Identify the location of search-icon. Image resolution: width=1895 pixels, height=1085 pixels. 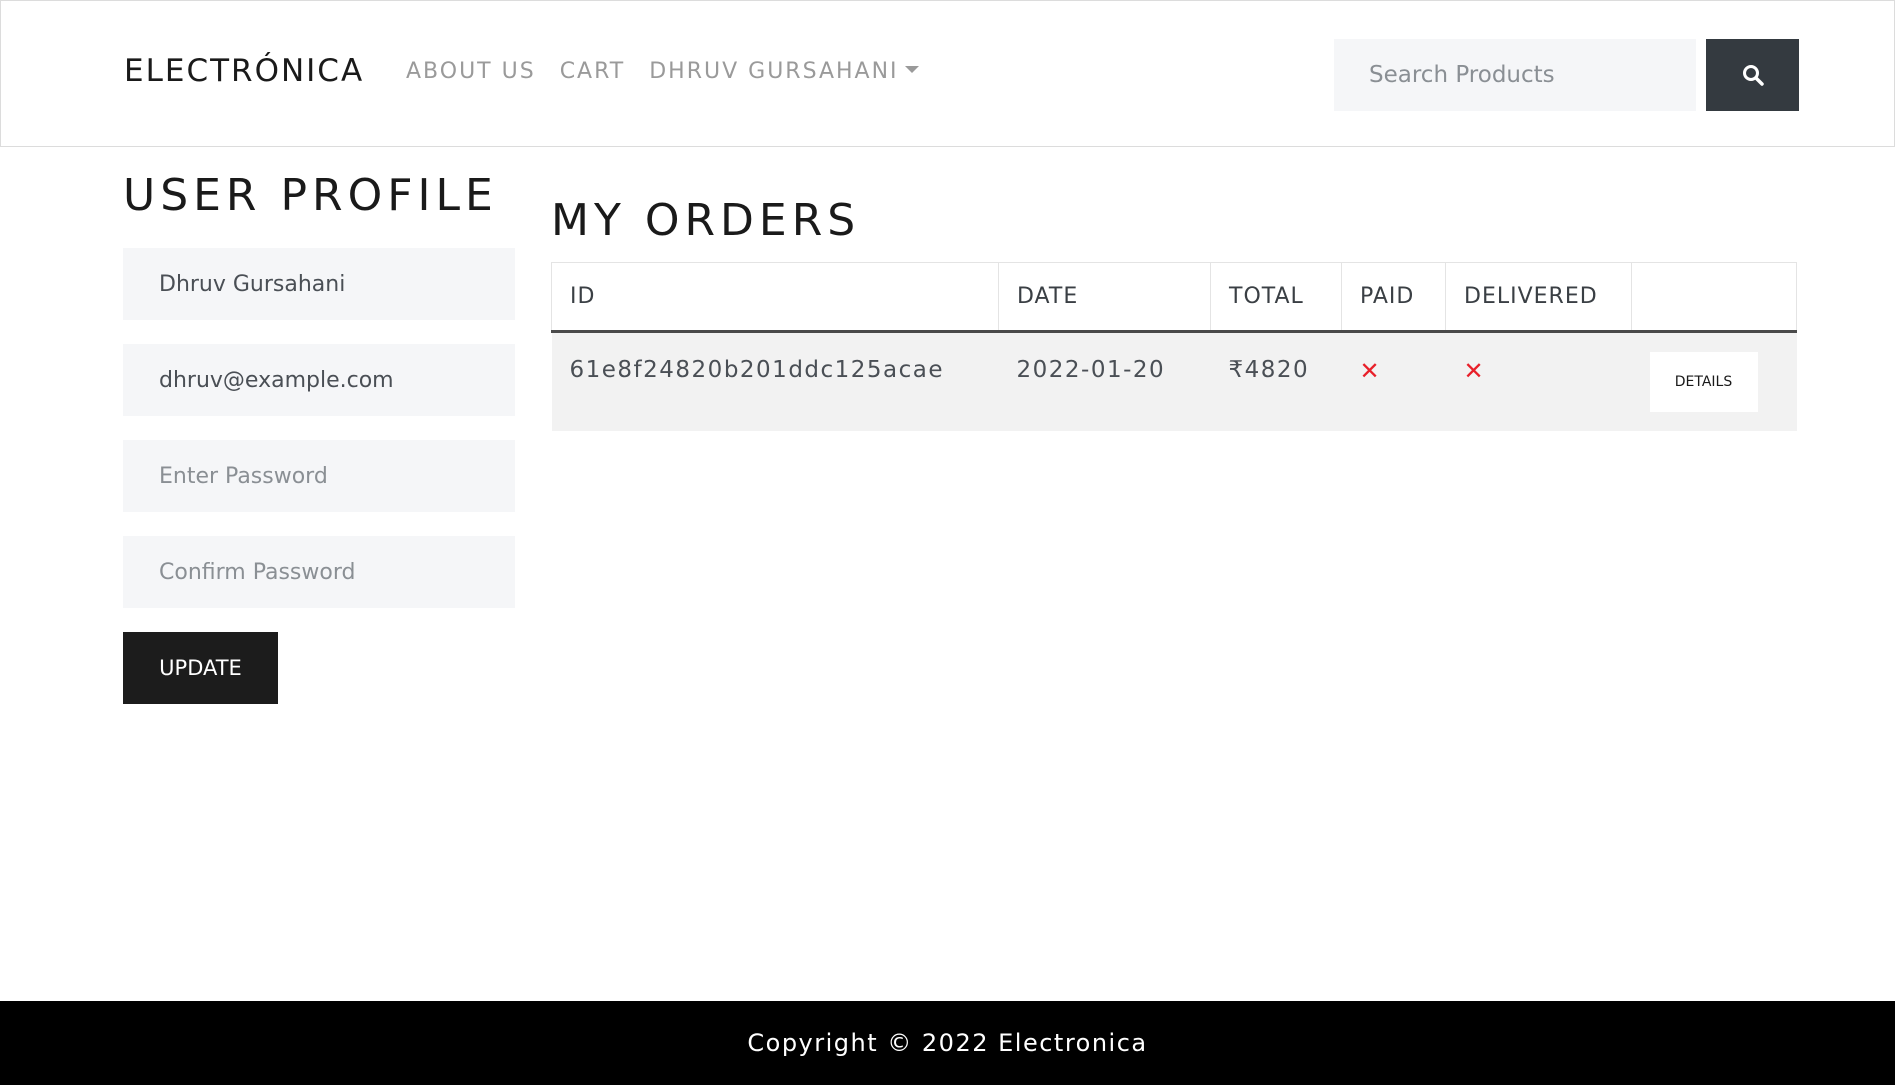
(1753, 75).